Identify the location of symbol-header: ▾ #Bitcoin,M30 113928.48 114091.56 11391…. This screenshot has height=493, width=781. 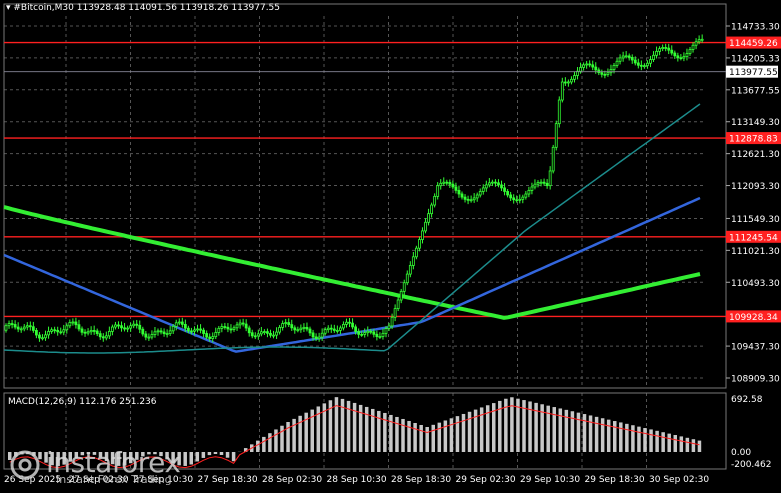
(143, 8).